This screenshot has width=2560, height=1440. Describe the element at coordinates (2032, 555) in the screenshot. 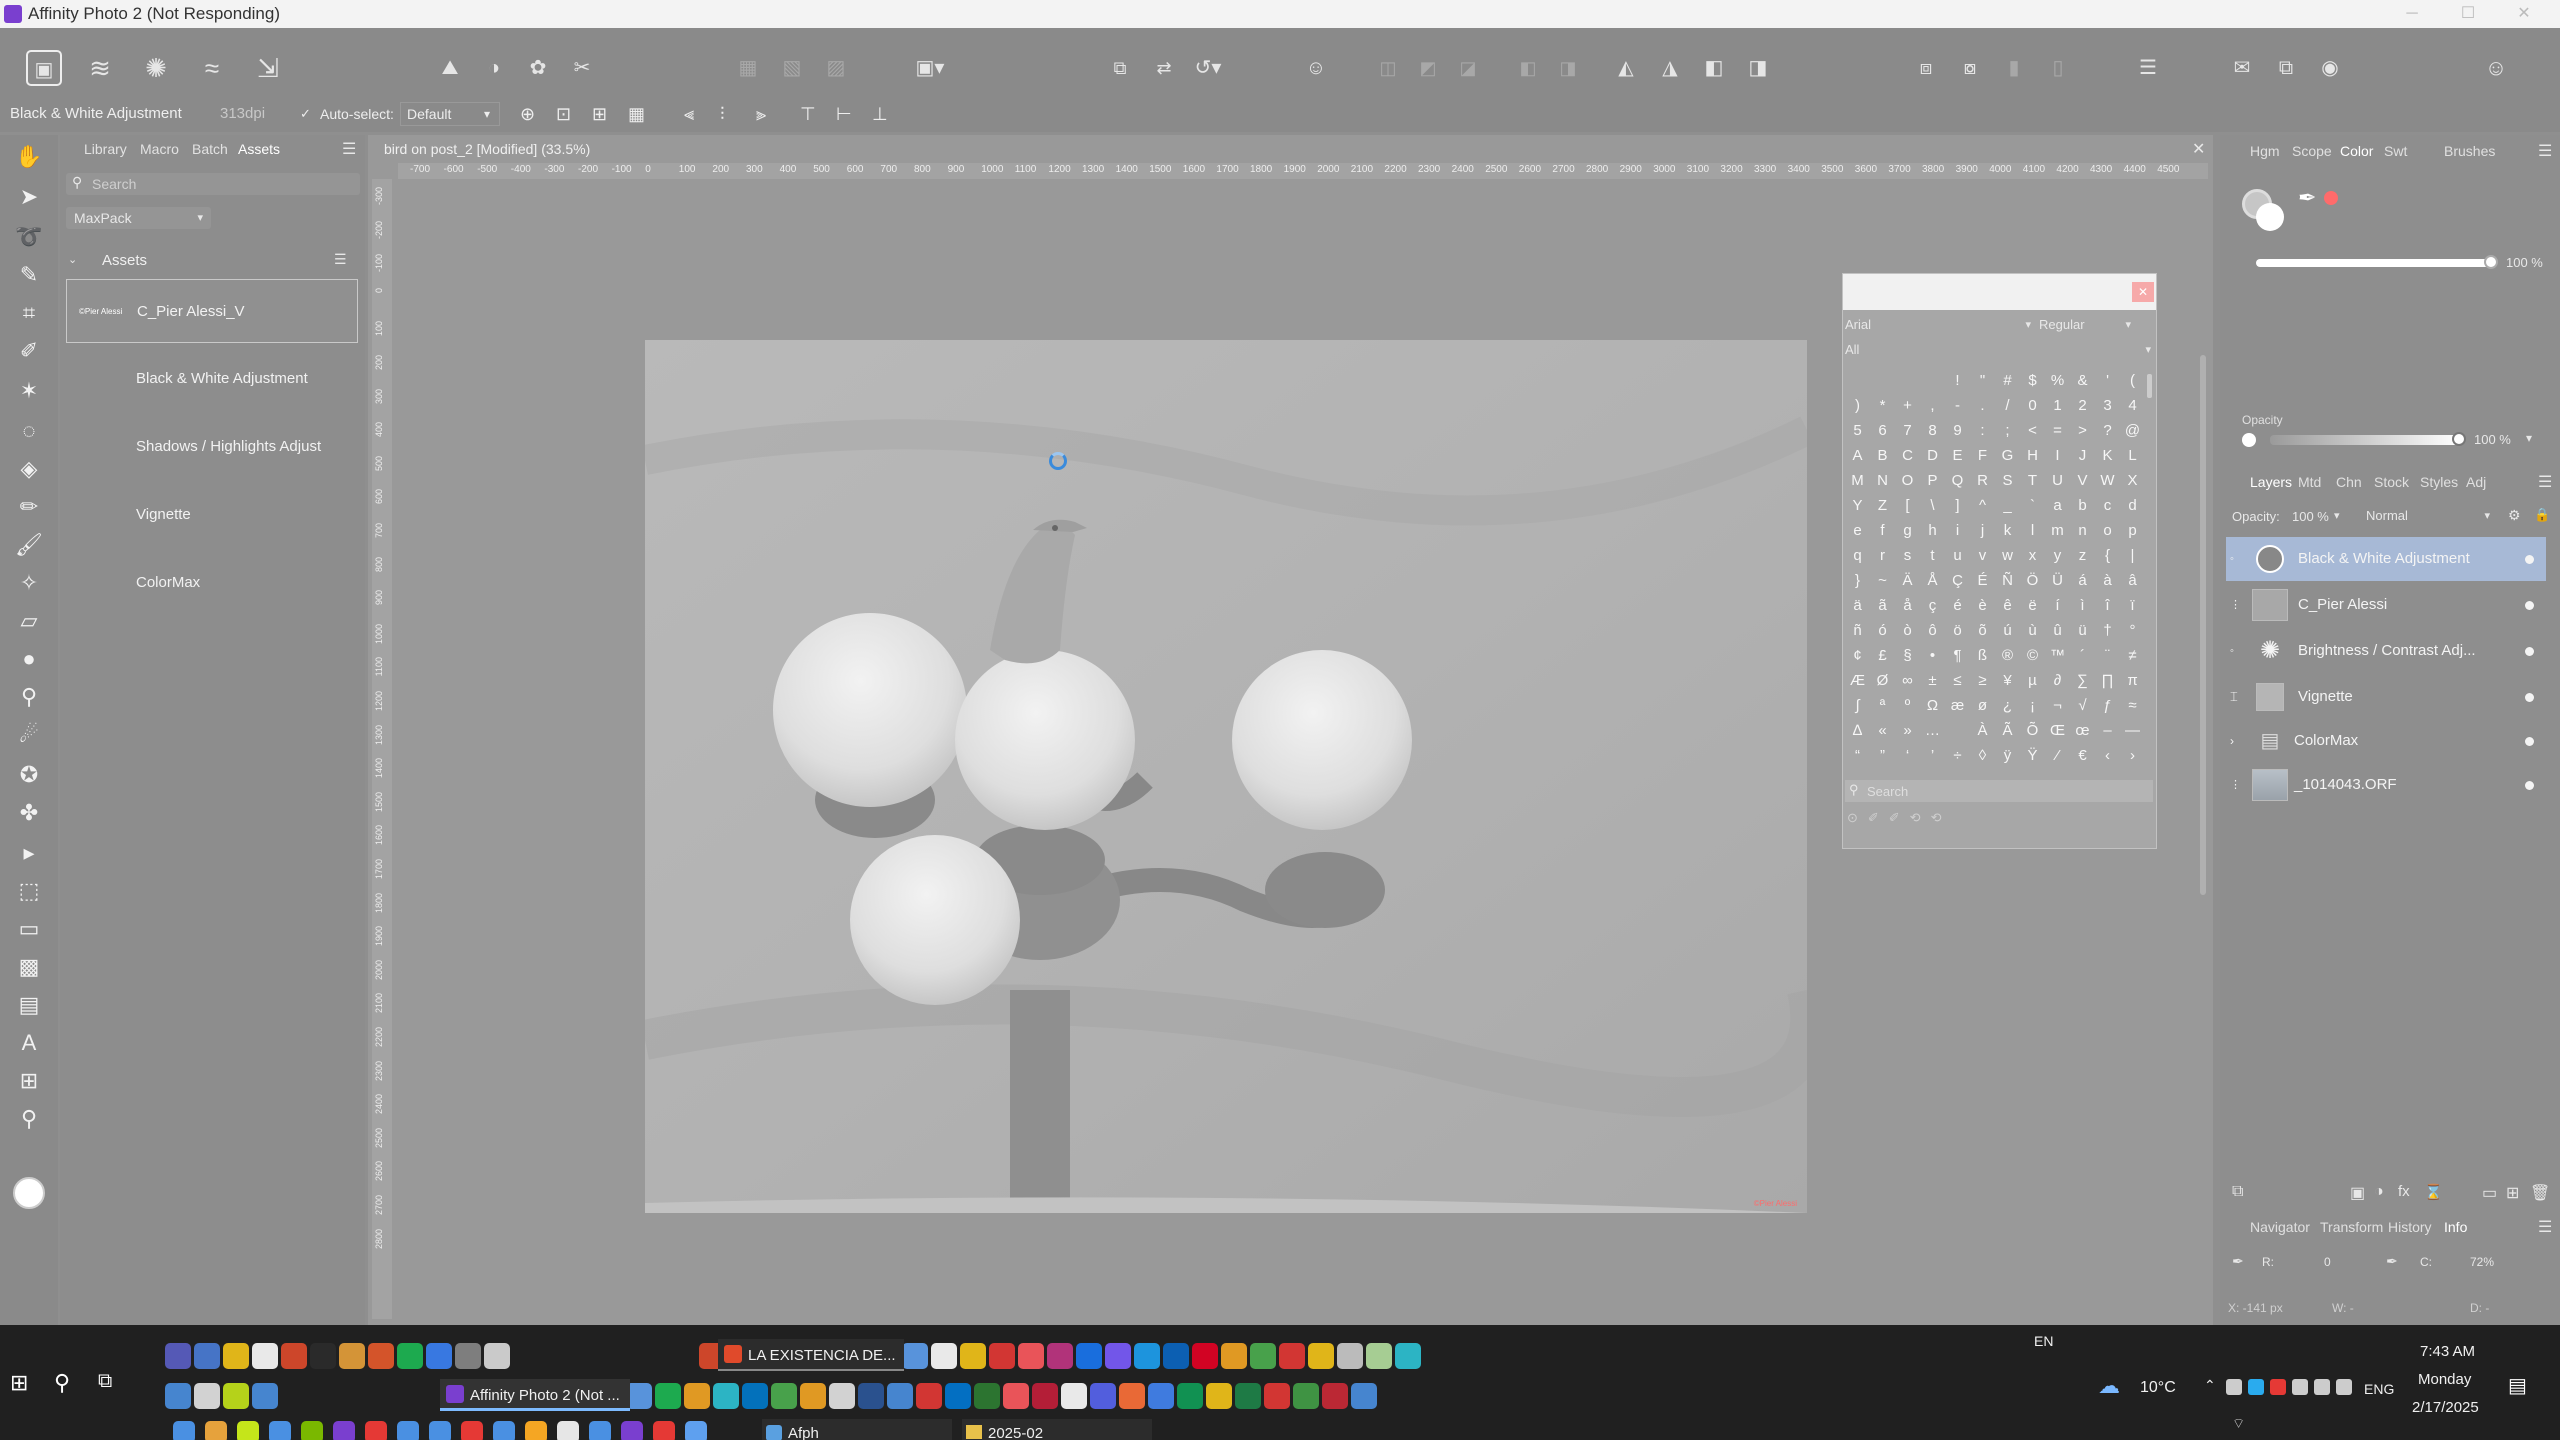

I see `glyph-cell: x` at that location.